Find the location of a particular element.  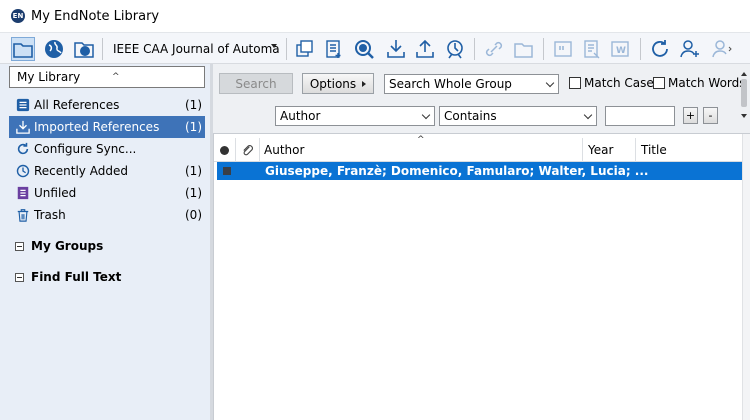

options-label: Options is located at coordinates (333, 83).